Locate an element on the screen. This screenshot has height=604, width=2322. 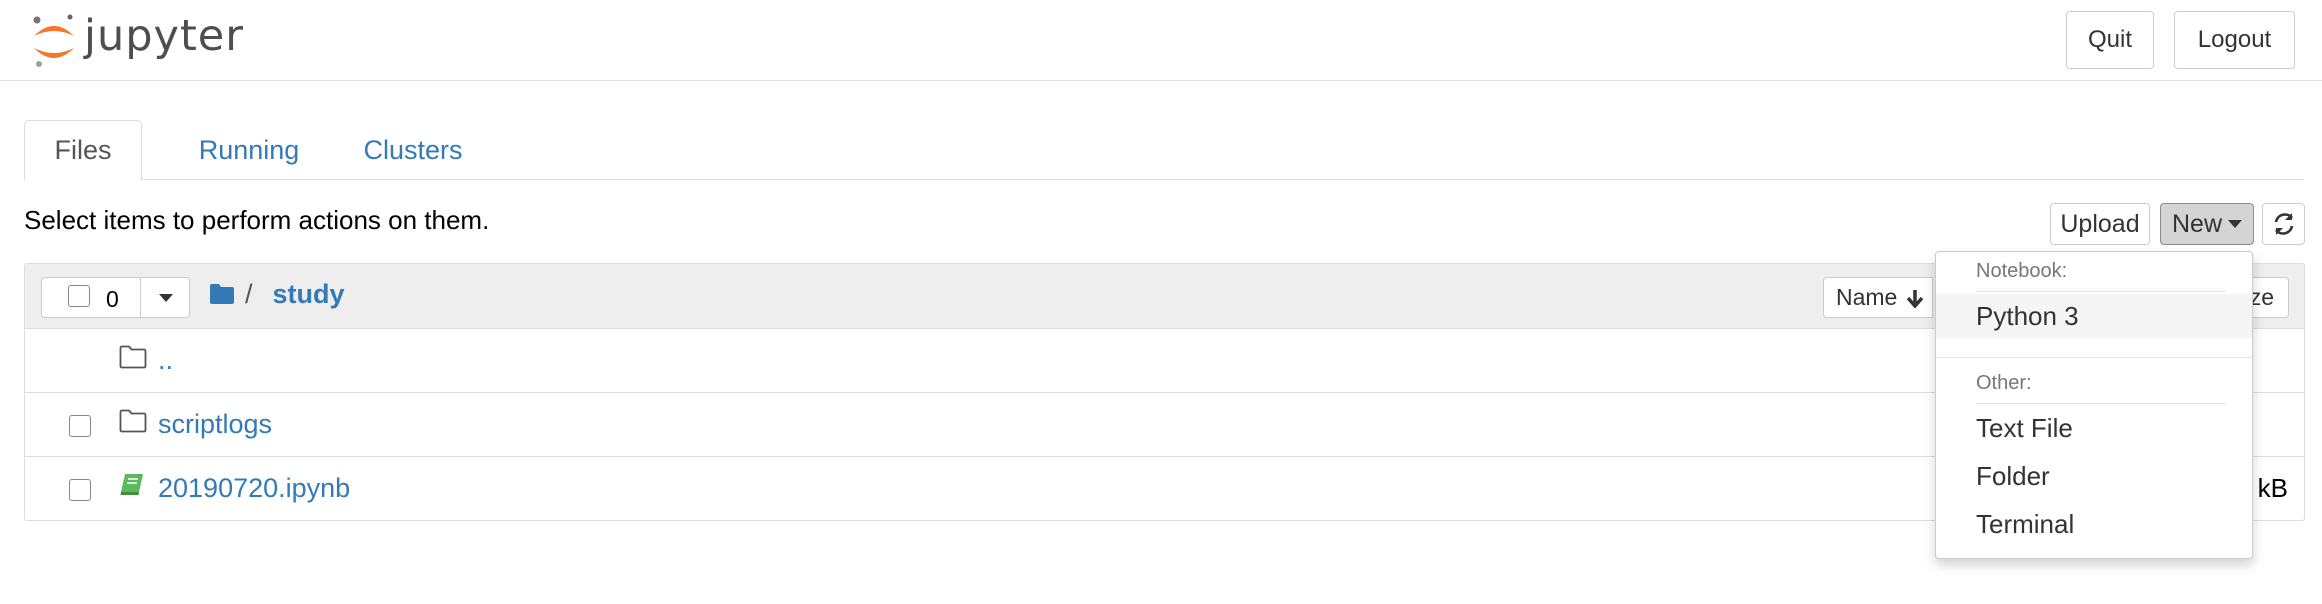
new-button: New is located at coordinates (2207, 224).